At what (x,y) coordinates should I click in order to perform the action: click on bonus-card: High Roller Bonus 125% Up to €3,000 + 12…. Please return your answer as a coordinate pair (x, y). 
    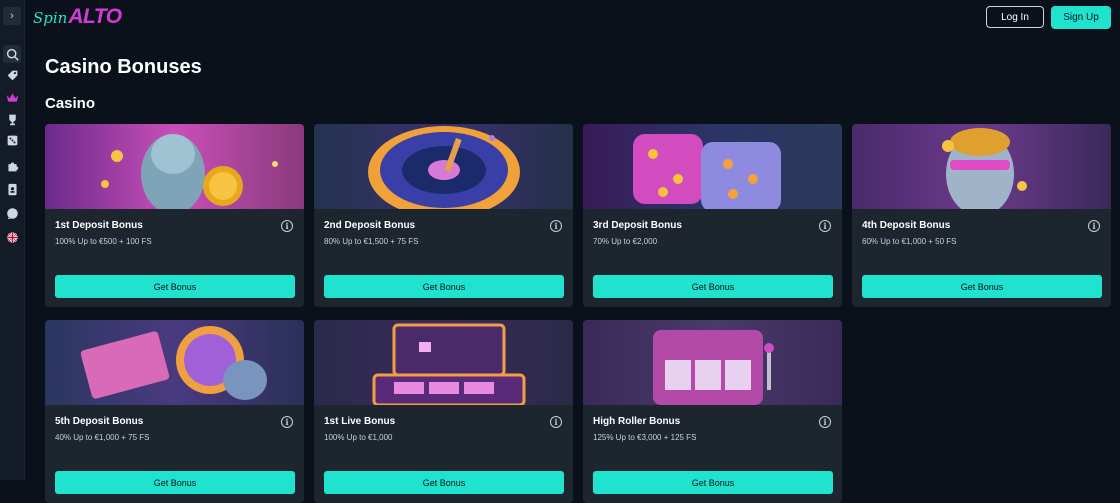
    Looking at the image, I should click on (712, 411).